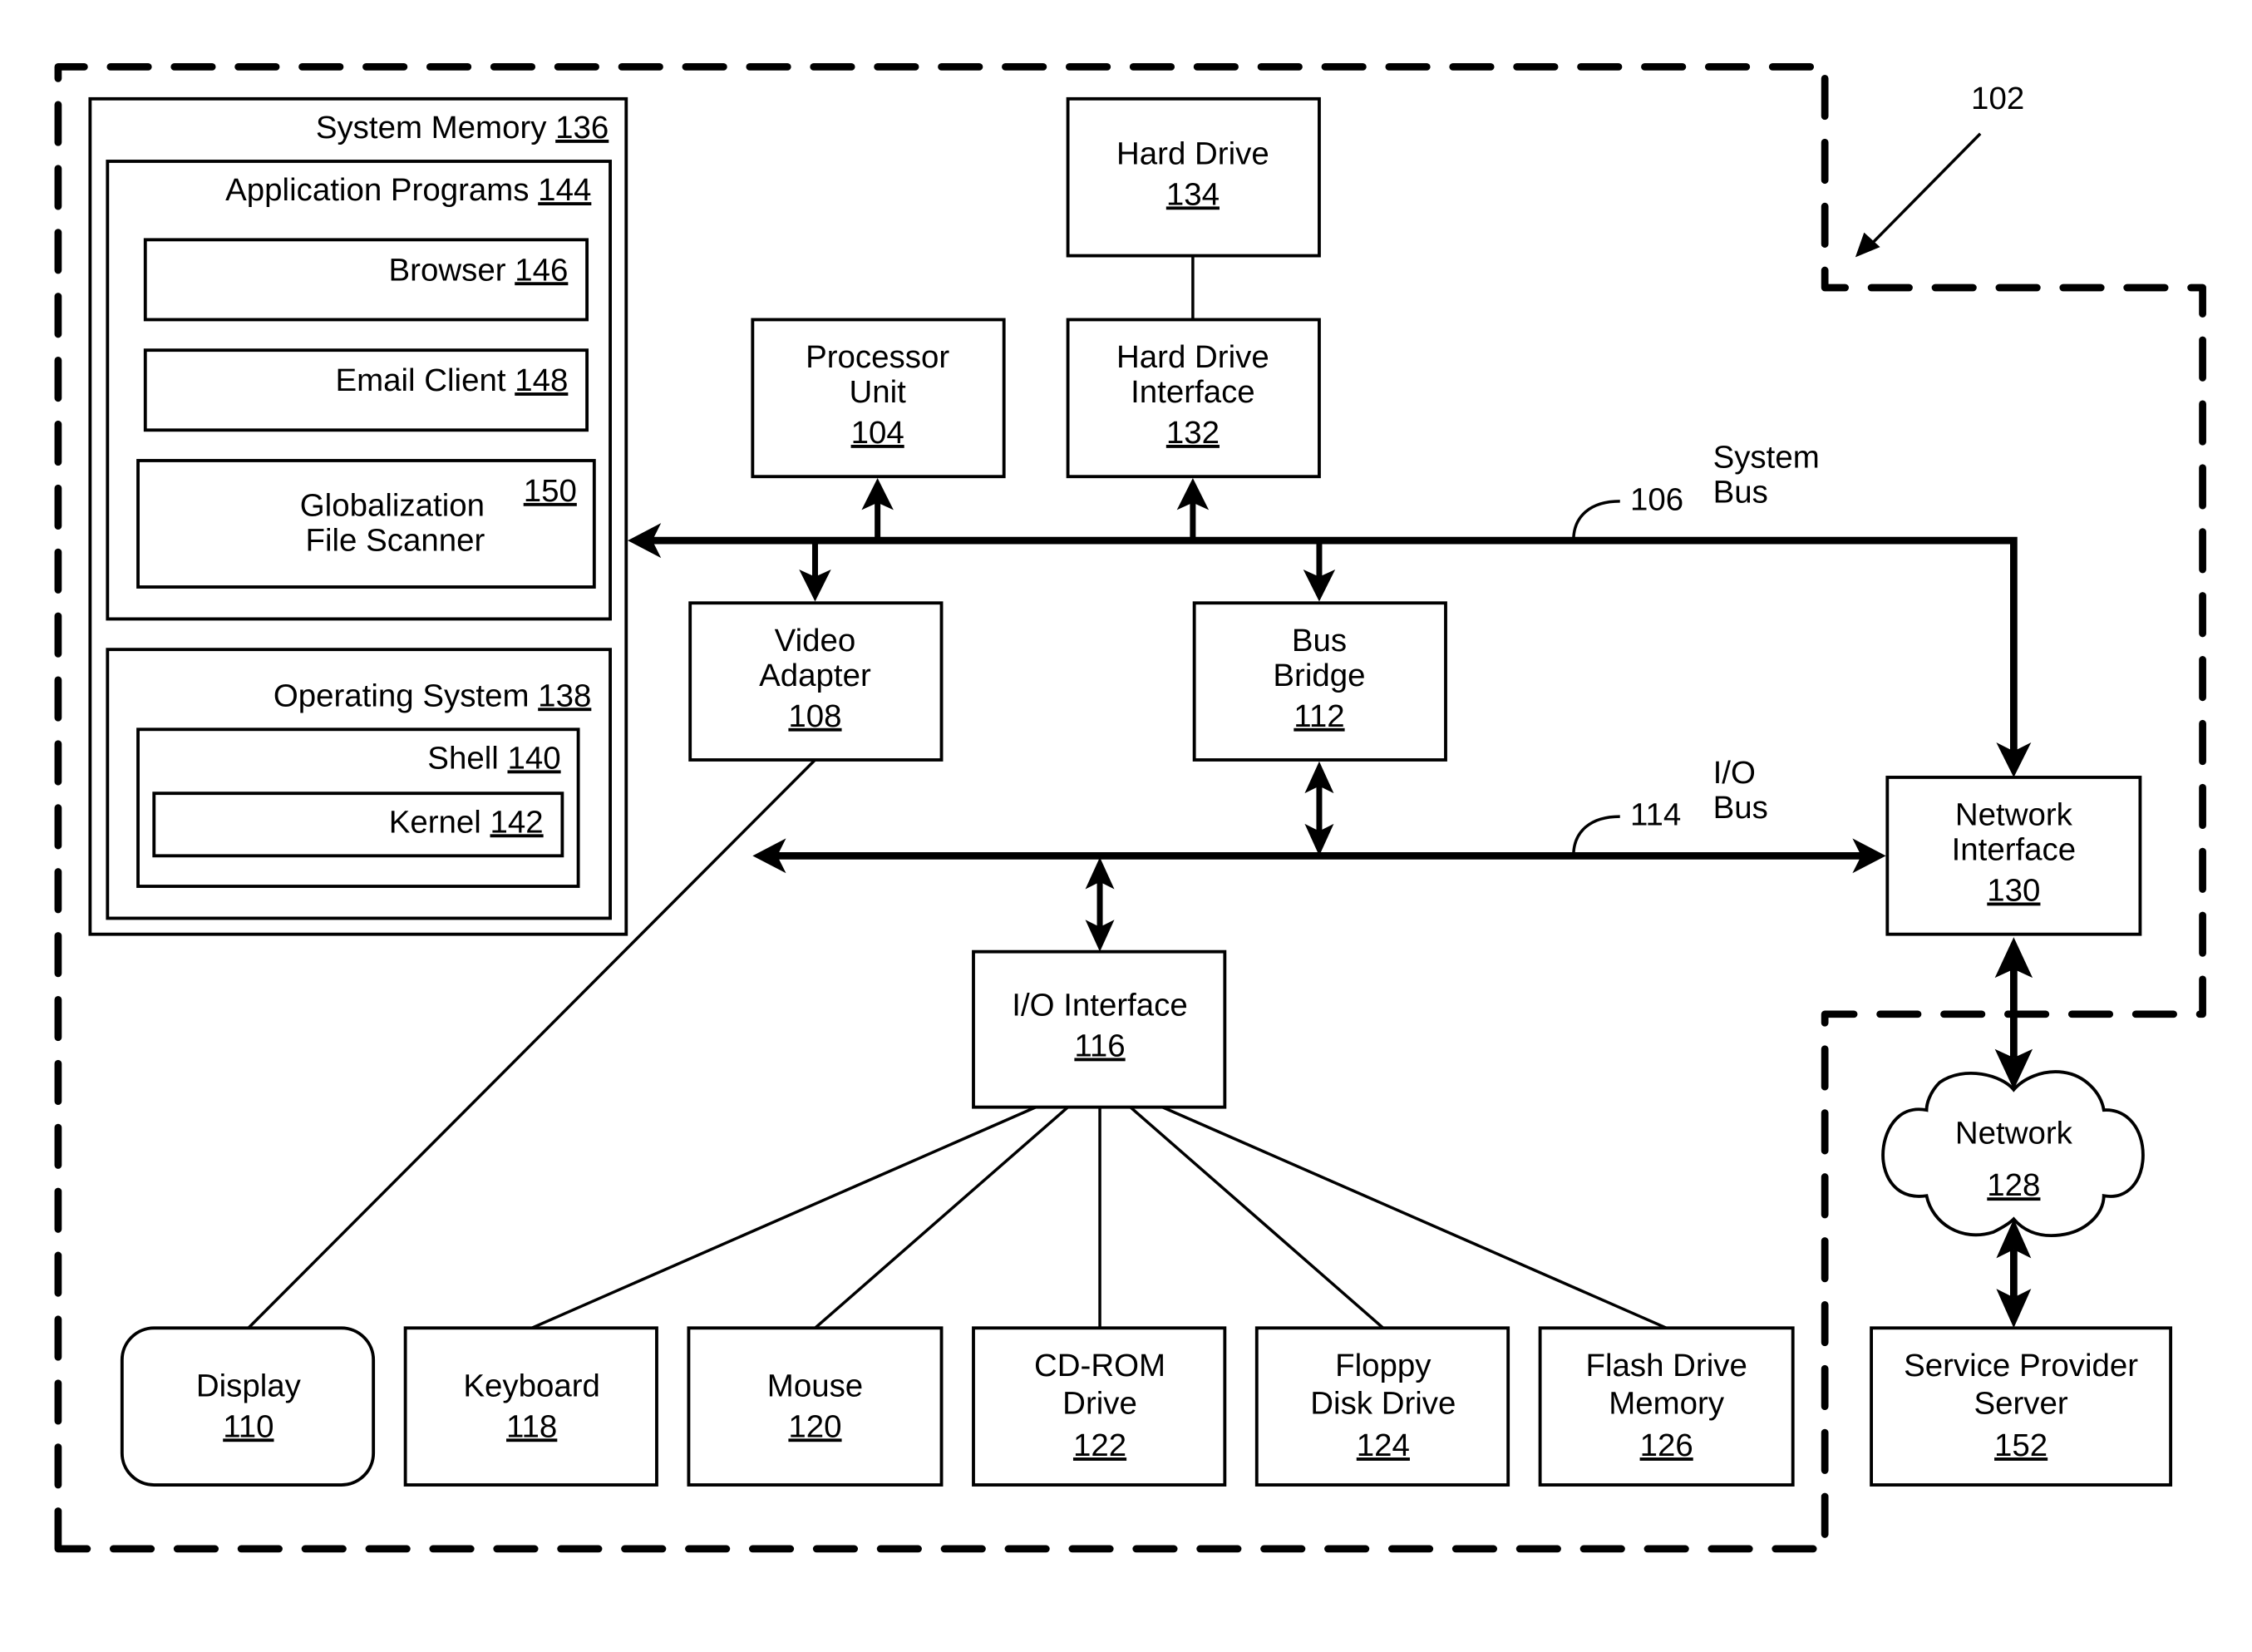 This screenshot has width=2252, height=1652. What do you see at coordinates (2021, 1403) in the screenshot?
I see `service-provider-line2: Server` at bounding box center [2021, 1403].